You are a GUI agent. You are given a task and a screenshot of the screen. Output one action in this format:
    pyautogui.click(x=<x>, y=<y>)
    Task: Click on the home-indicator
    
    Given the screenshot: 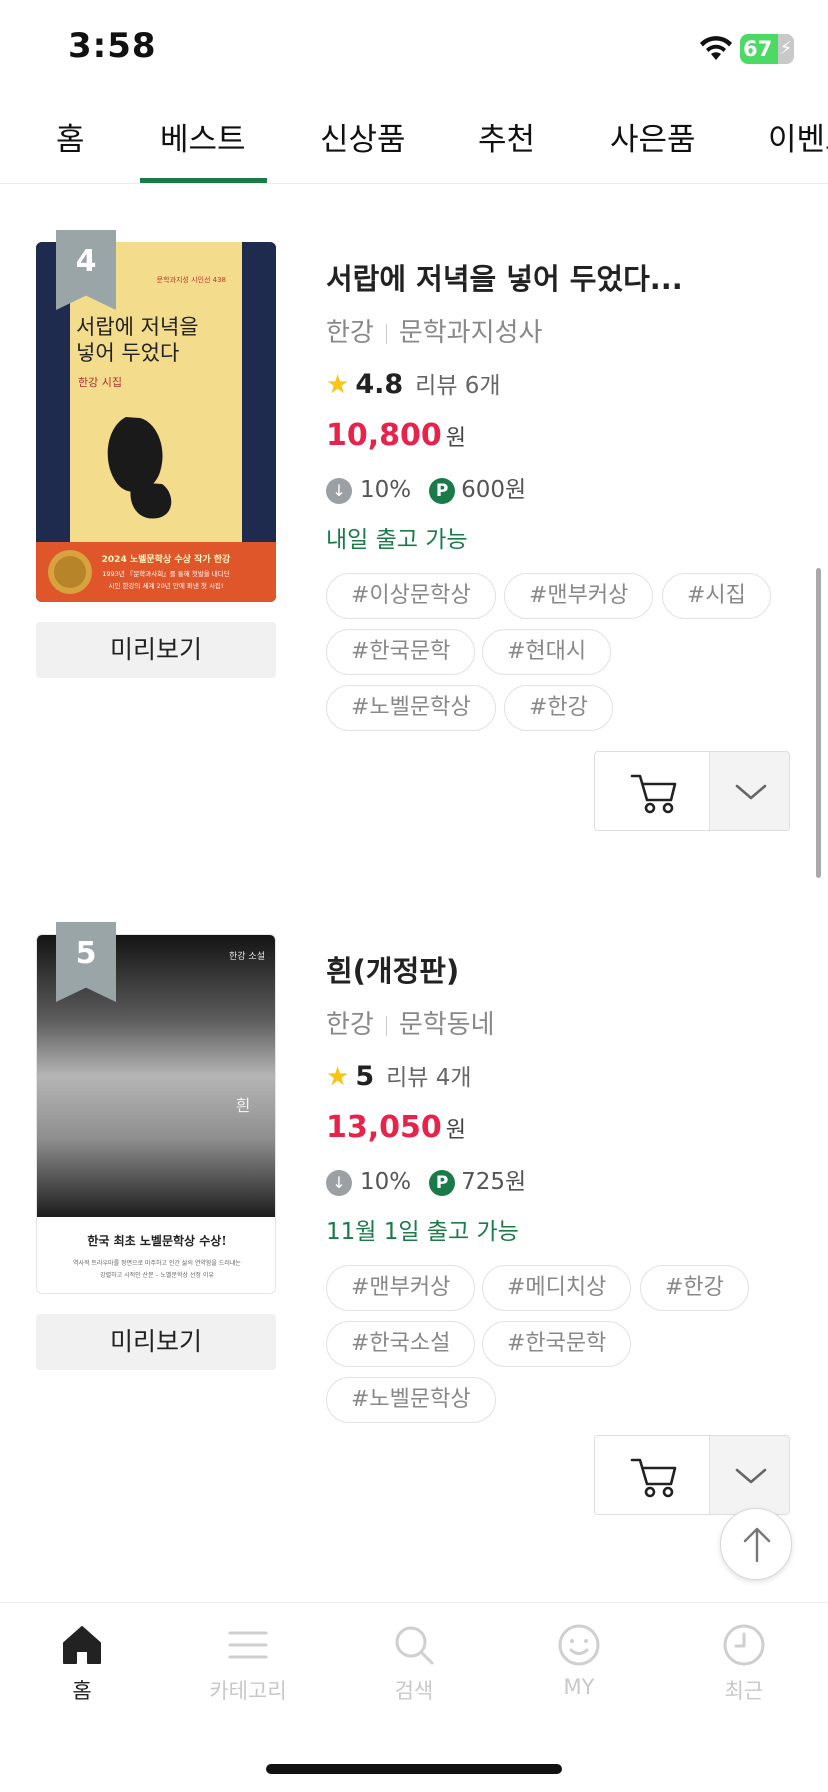 What is the action you would take?
    pyautogui.click(x=414, y=1769)
    